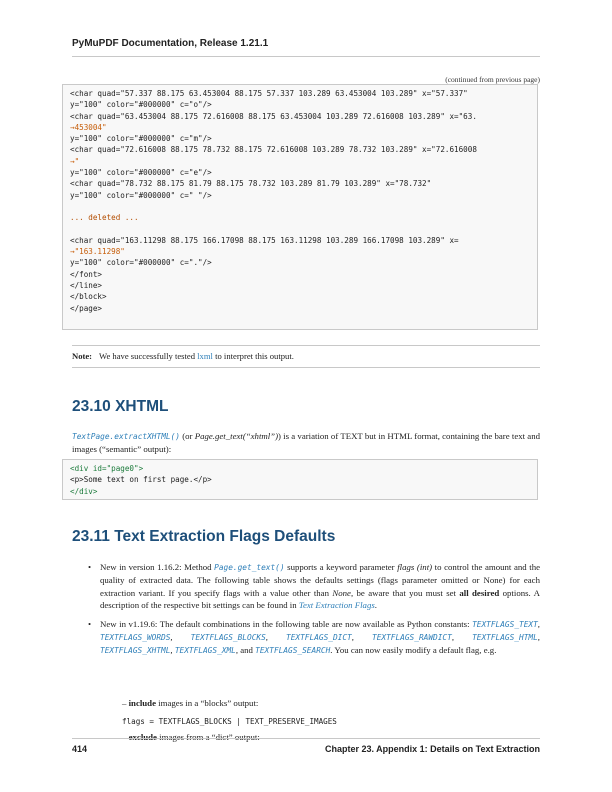 This screenshot has height=792, width=612. I want to click on const-link-blocks: TEXTFLAGS_BLOCKS, so click(228, 637).